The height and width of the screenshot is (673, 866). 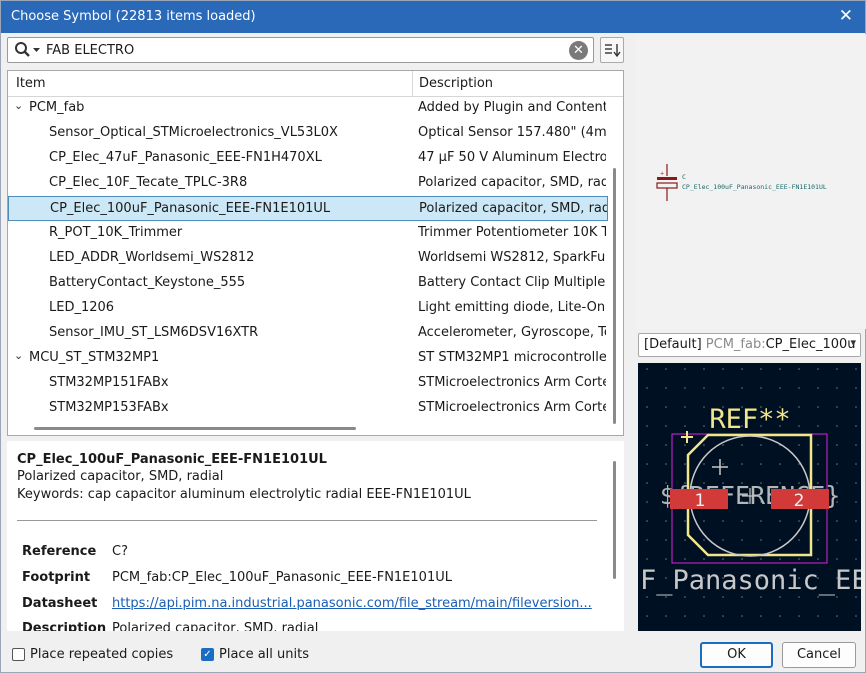 I want to click on search-box: ✕, so click(x=300, y=50).